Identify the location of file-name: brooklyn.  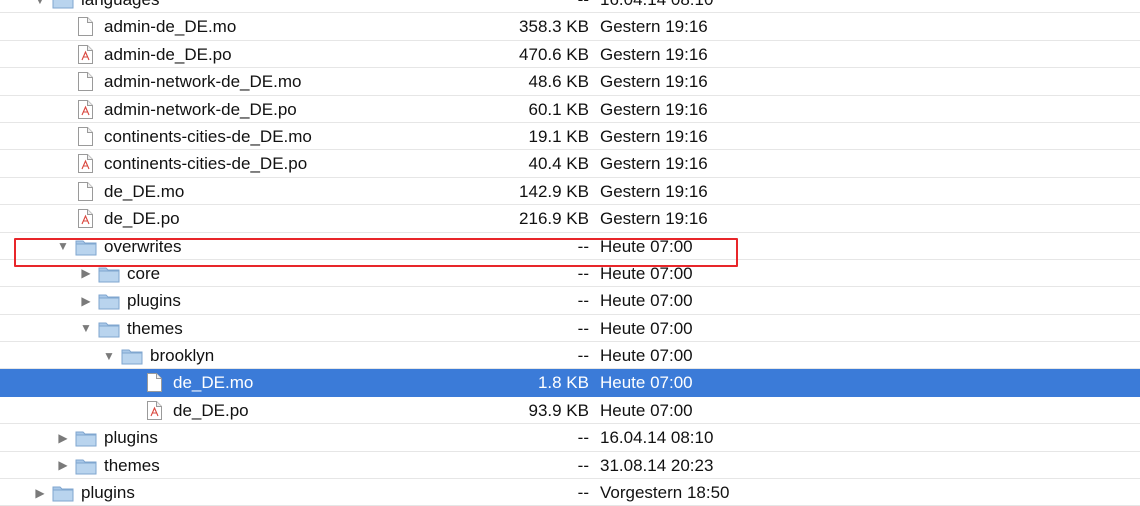
(182, 356).